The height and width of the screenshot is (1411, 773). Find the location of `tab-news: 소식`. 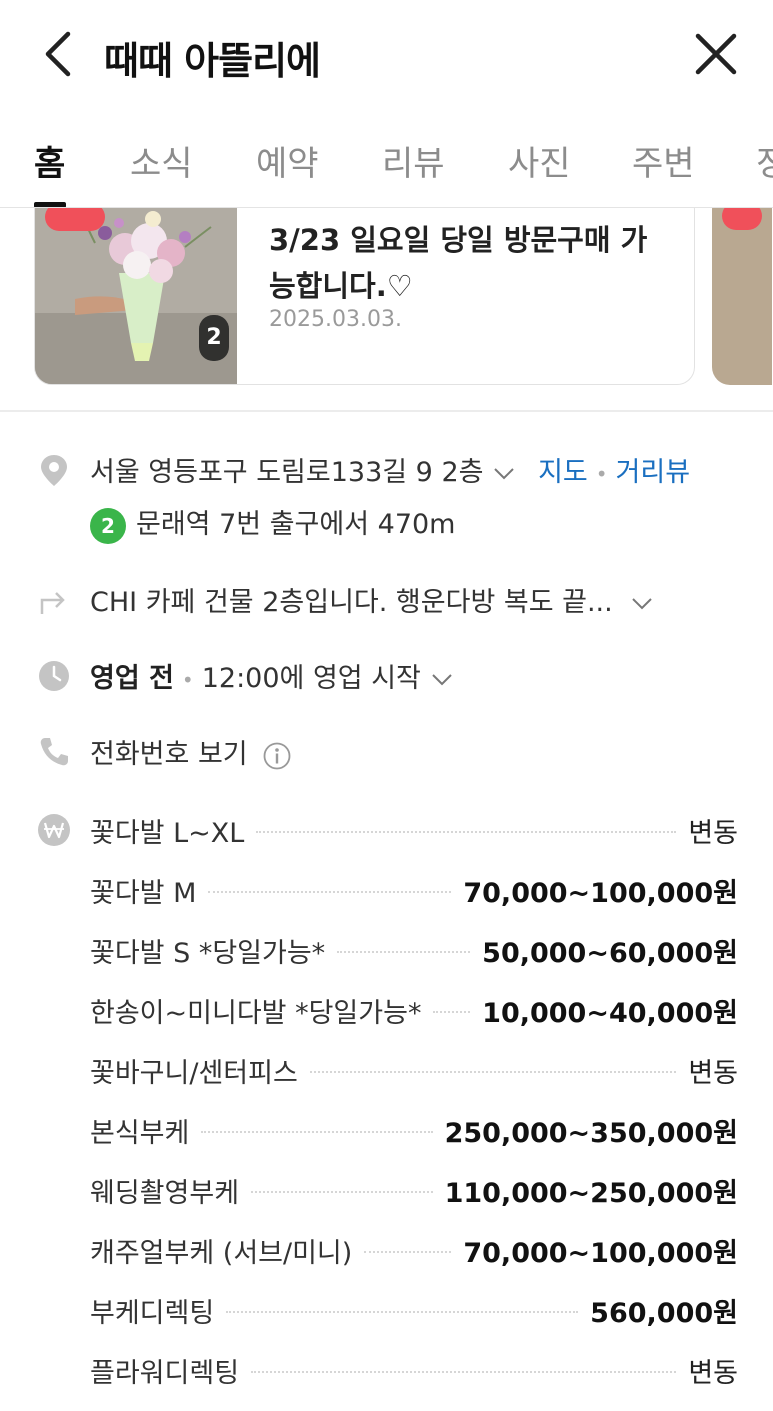

tab-news: 소식 is located at coordinates (161, 160).